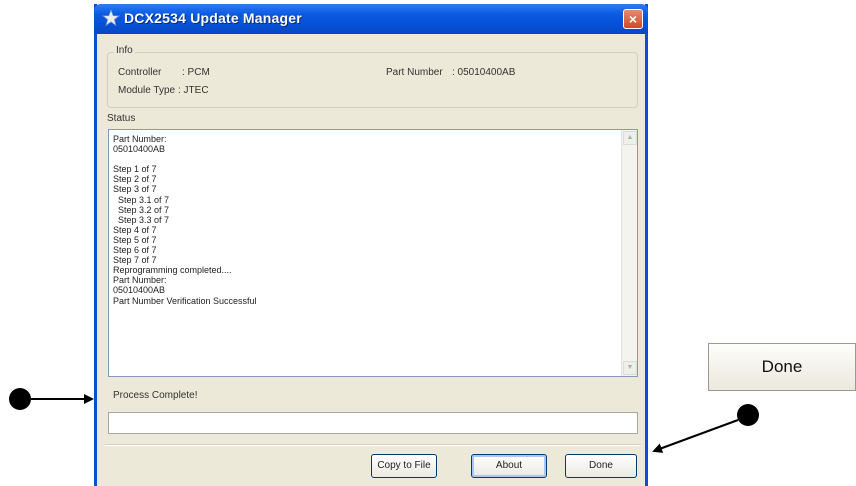 This screenshot has height=486, width=856. I want to click on callout-dot-left, so click(20, 399).